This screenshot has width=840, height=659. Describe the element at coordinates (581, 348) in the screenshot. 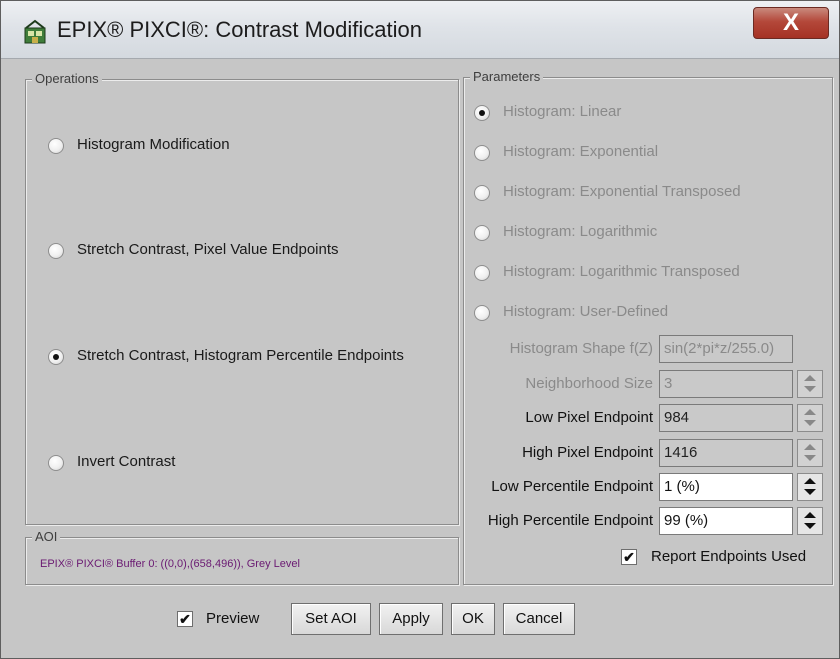

I see `histogram-shape-label: Histogram Shape f(Z)` at that location.